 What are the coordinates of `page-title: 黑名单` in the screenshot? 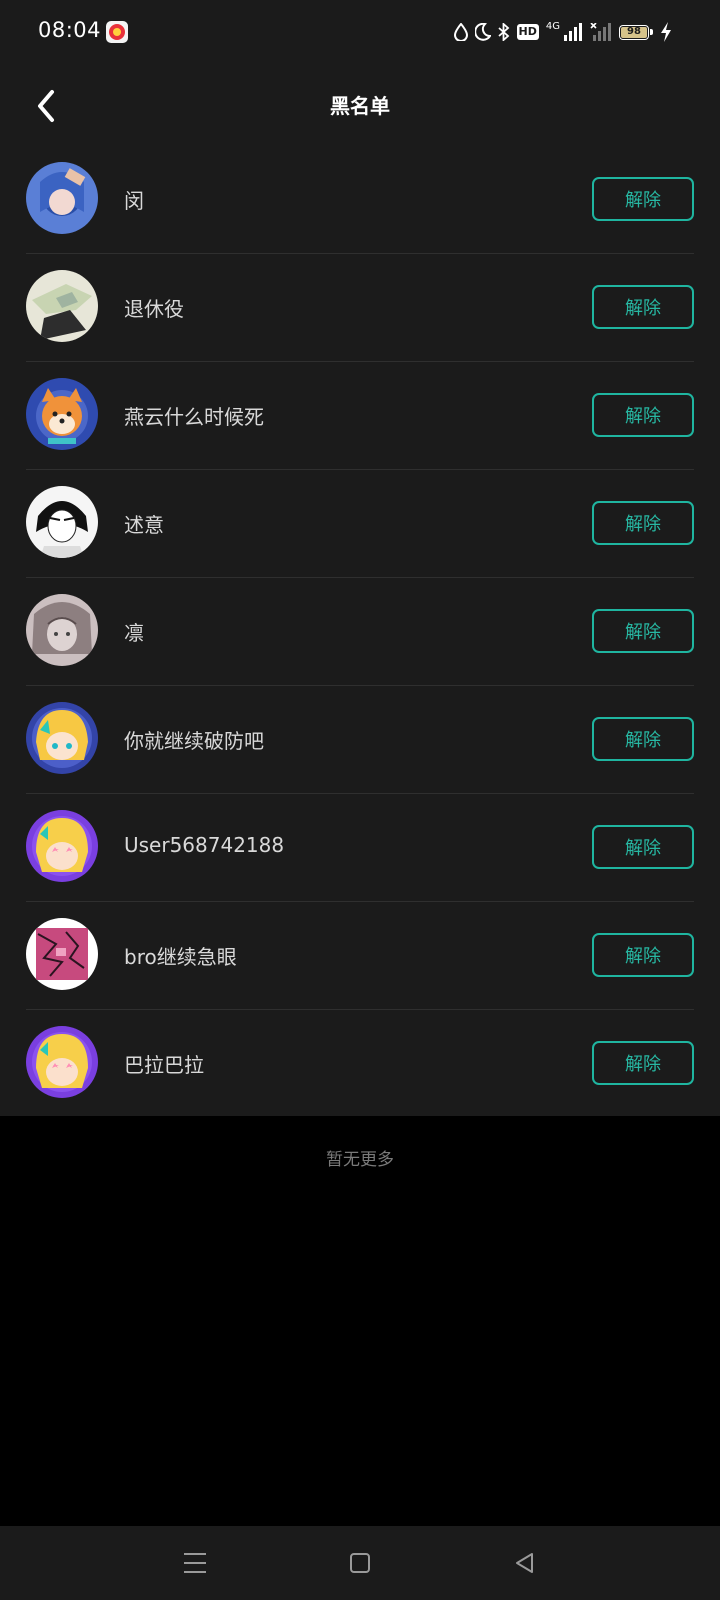 It's located at (360, 106).